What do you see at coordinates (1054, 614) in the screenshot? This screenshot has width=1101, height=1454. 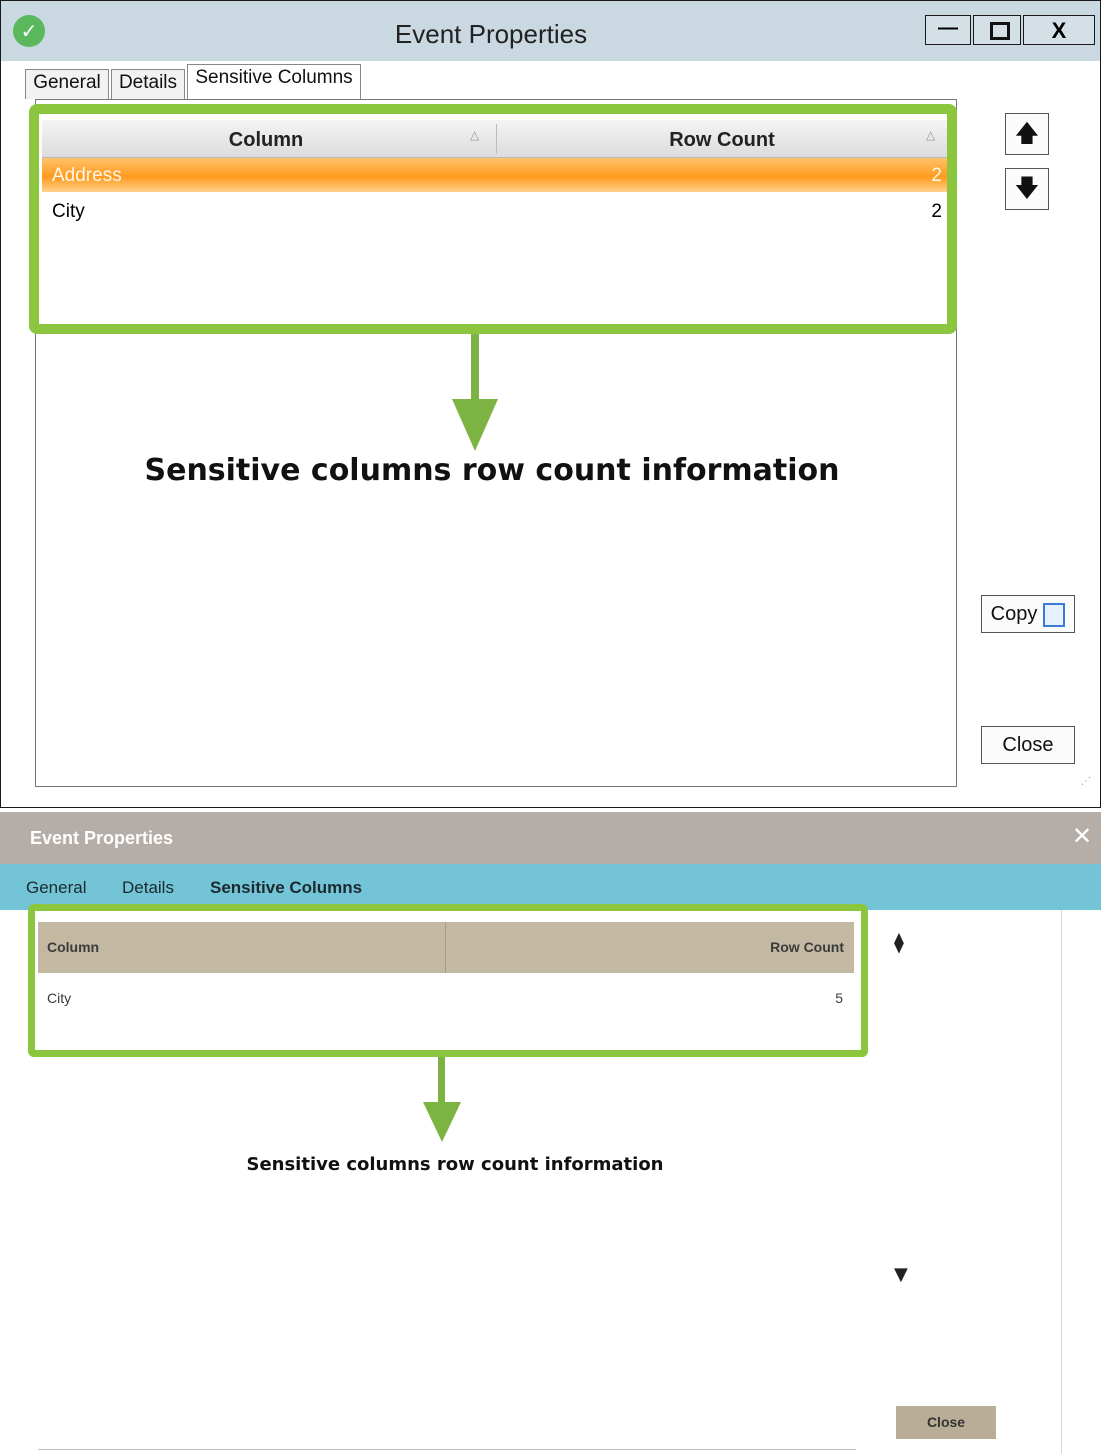 I see `copy-icon` at bounding box center [1054, 614].